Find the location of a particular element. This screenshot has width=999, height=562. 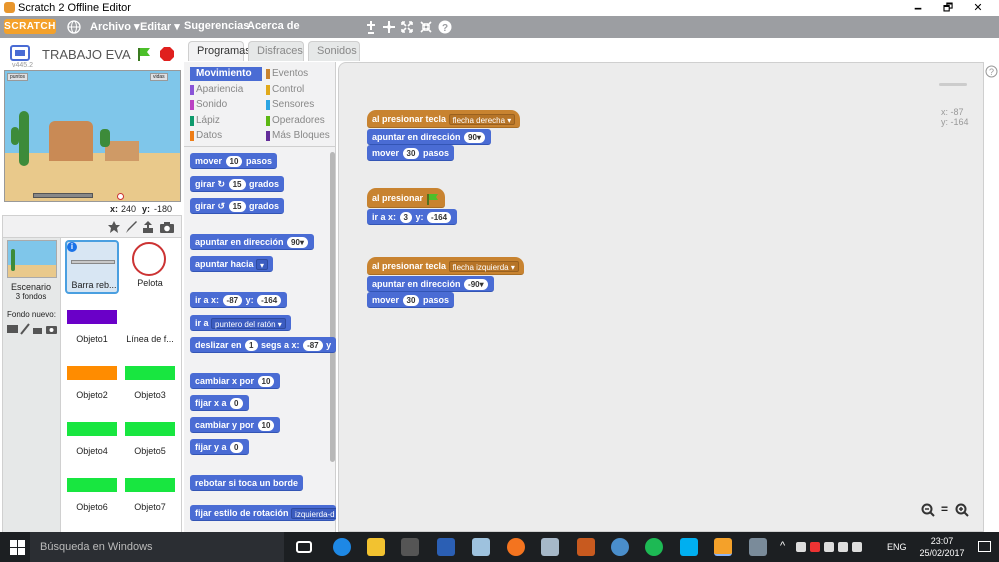

media-icon is located at coordinates (620, 547).